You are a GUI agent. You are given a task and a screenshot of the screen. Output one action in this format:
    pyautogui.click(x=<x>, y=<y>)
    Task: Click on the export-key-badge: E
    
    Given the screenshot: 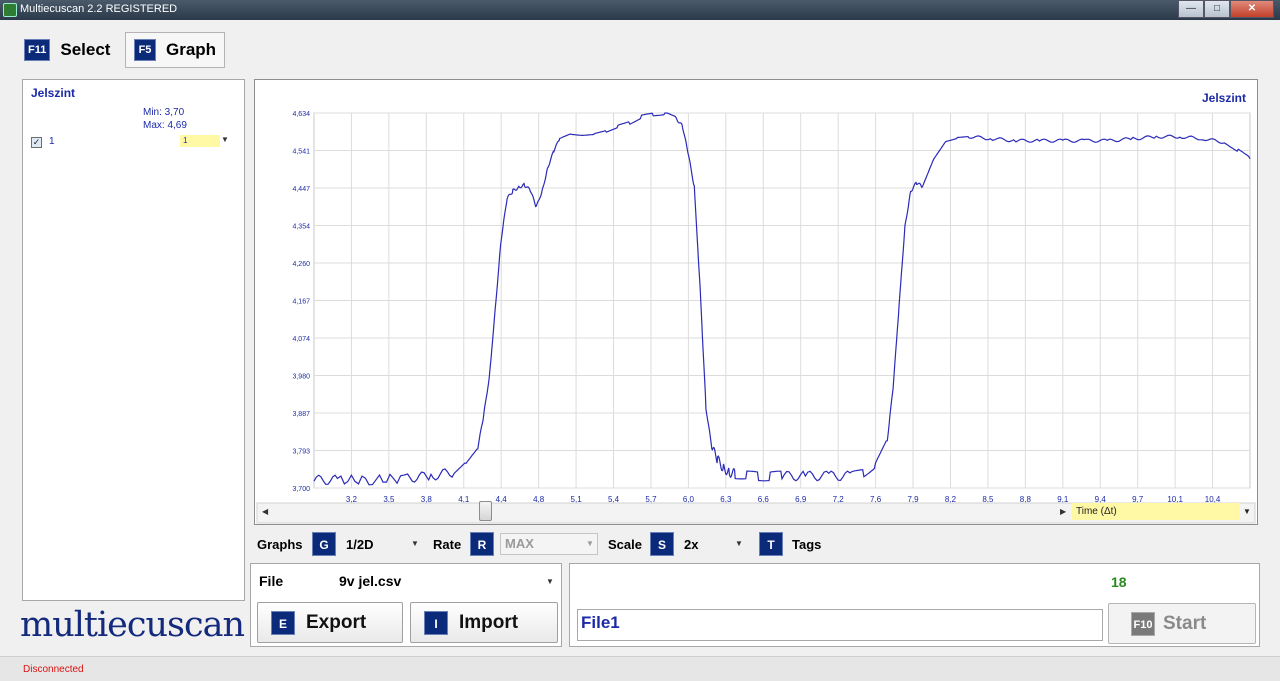 What is the action you would take?
    pyautogui.click(x=283, y=622)
    